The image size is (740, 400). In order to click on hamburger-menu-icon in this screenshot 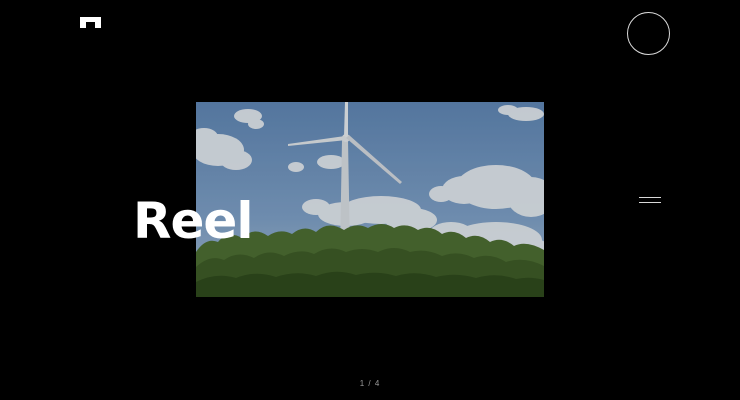, I will do `click(650, 200)`.